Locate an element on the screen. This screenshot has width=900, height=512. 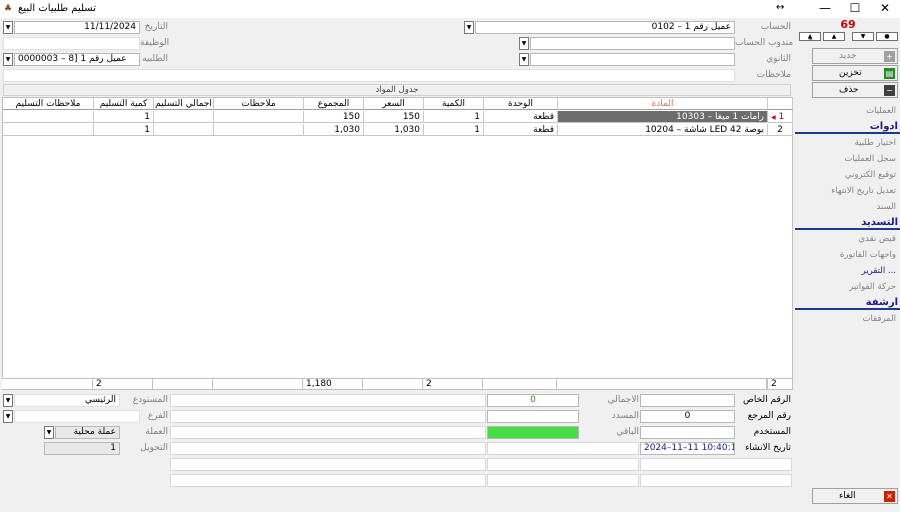
col-header-item: المادة is located at coordinates (663, 104).